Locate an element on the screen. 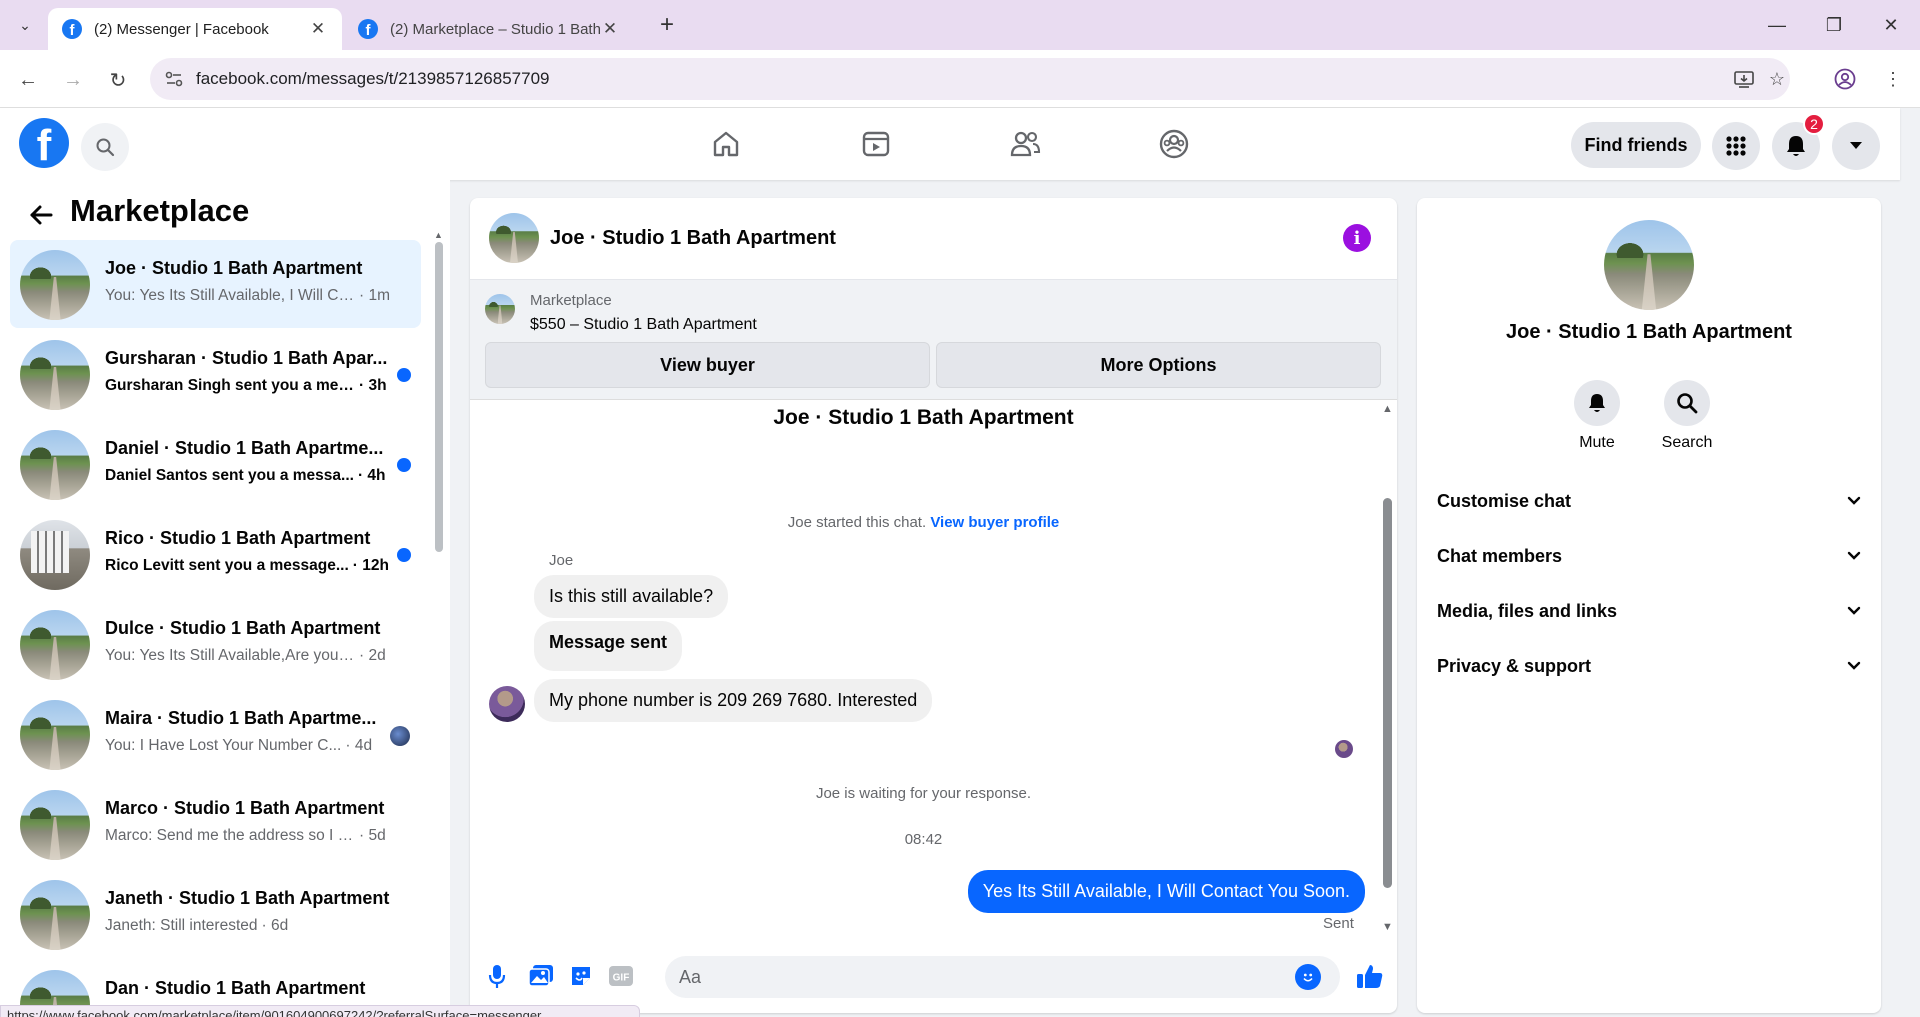 This screenshot has width=1920, height=1017. preview-time: · 2d is located at coordinates (372, 655).